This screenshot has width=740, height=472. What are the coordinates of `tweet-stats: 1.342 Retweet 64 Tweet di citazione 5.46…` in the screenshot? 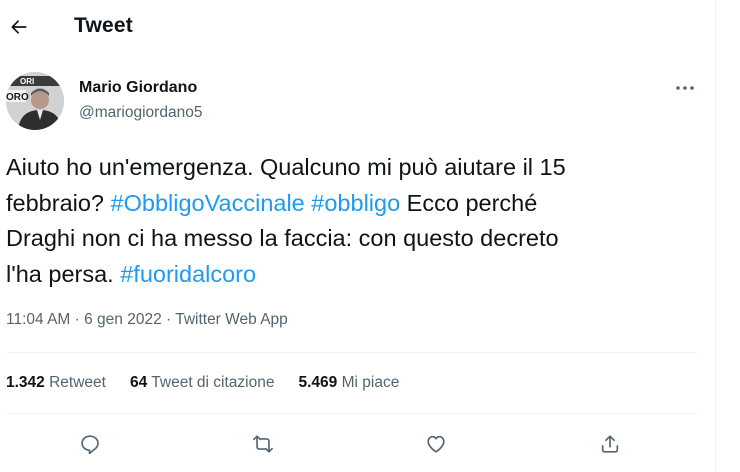 It's located at (202, 383).